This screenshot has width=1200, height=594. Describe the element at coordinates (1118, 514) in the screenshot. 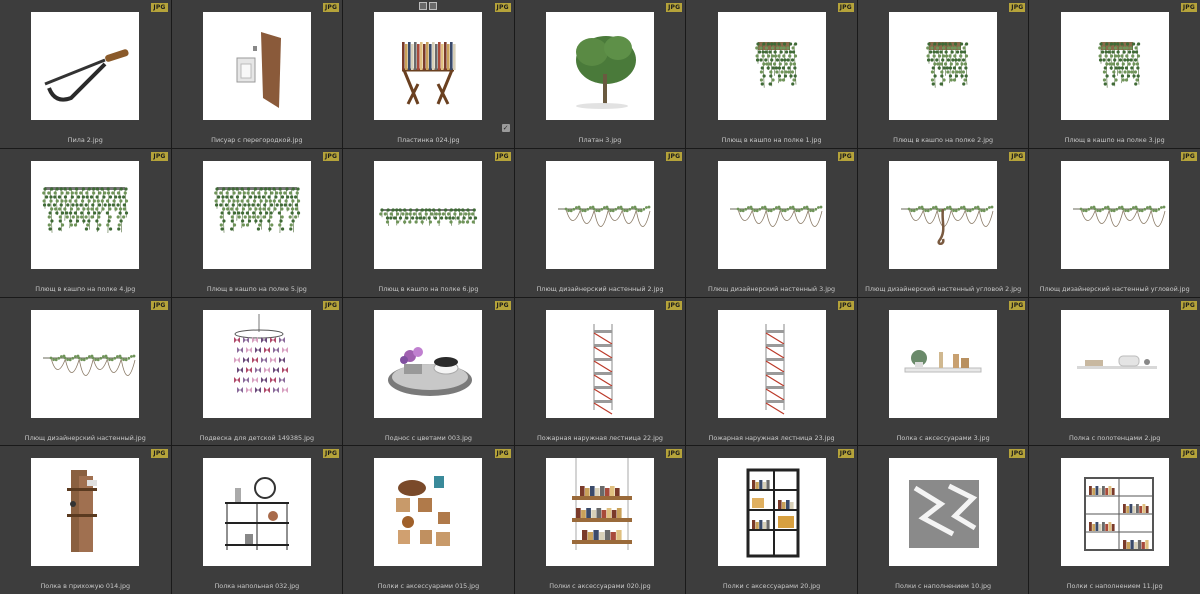

I see `bookcase-wide-icon` at that location.